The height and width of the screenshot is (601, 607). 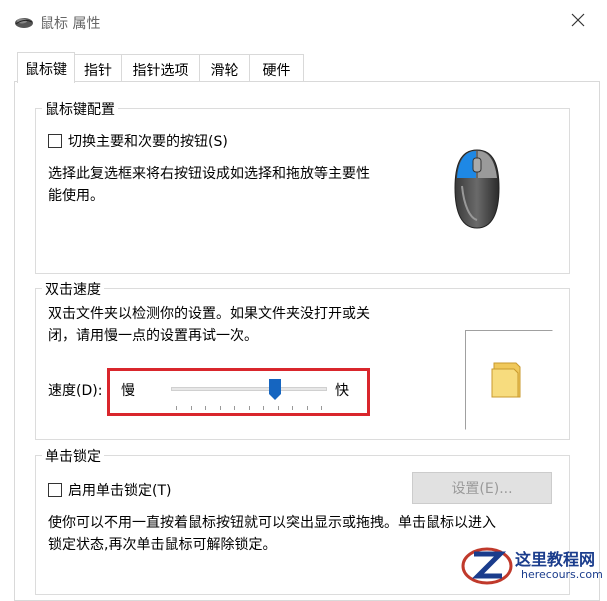 What do you see at coordinates (55, 141) in the screenshot?
I see `switch-buttons-checkbox` at bounding box center [55, 141].